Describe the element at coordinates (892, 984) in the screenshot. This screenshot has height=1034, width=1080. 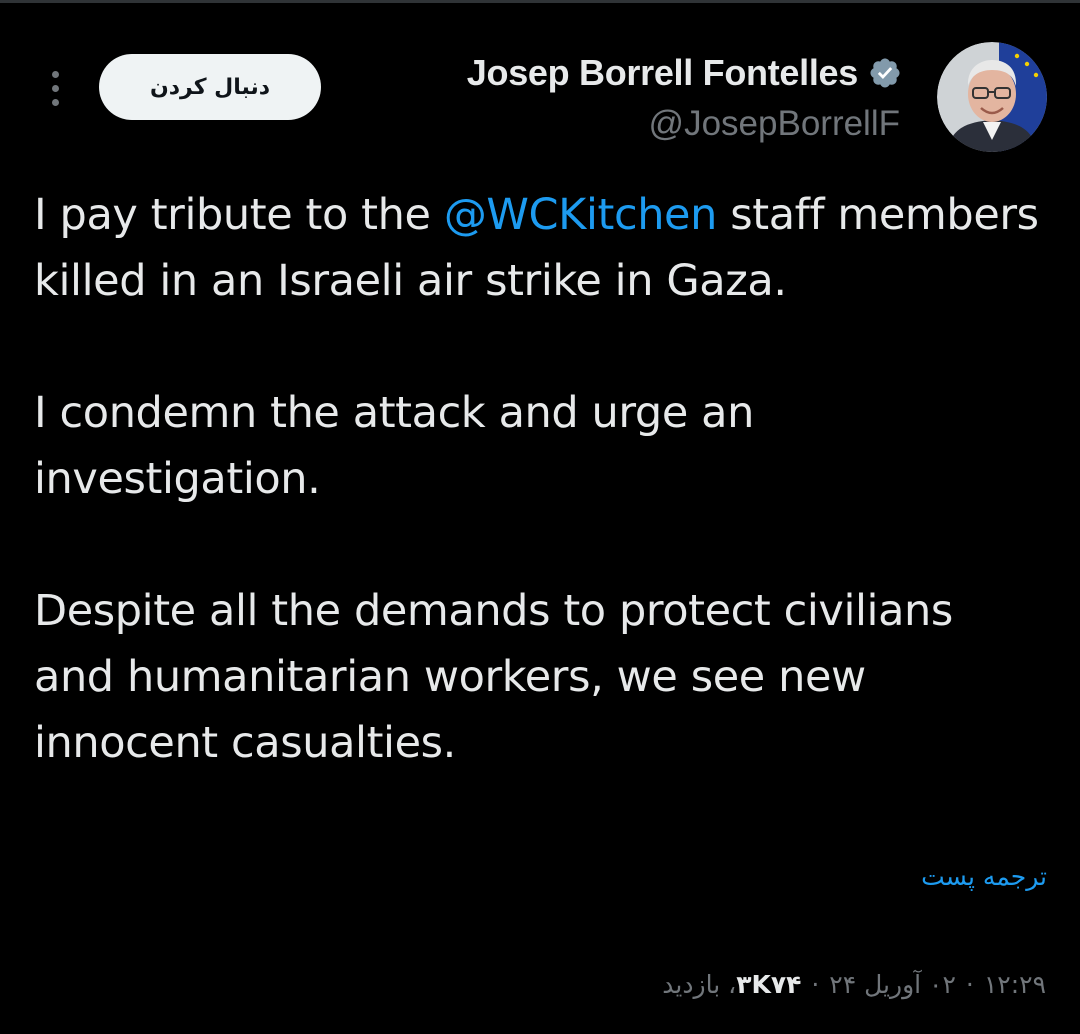
I see `tweet-date: ۰۲ آوریل ۲۴` at that location.